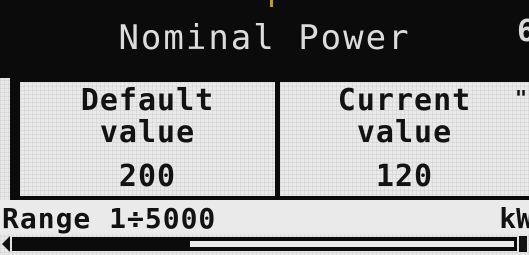 This screenshot has height=255, width=529. I want to click on current-value-label-line2: value, so click(404, 132).